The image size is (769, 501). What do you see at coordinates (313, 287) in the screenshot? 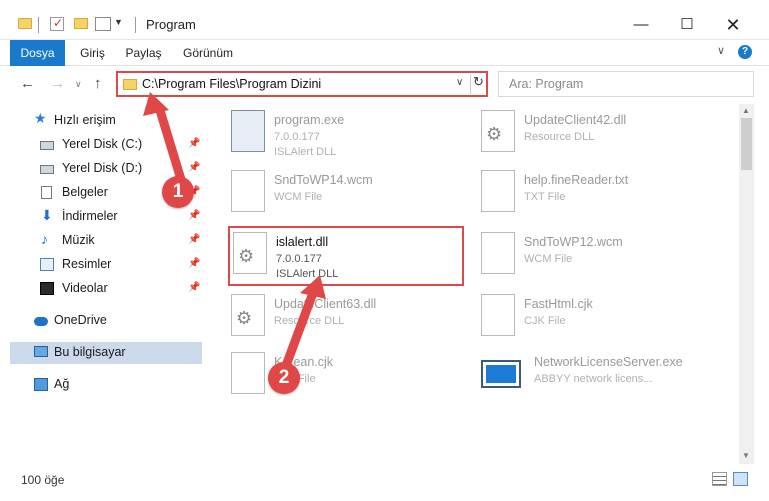
I see `arrow-2-head` at bounding box center [313, 287].